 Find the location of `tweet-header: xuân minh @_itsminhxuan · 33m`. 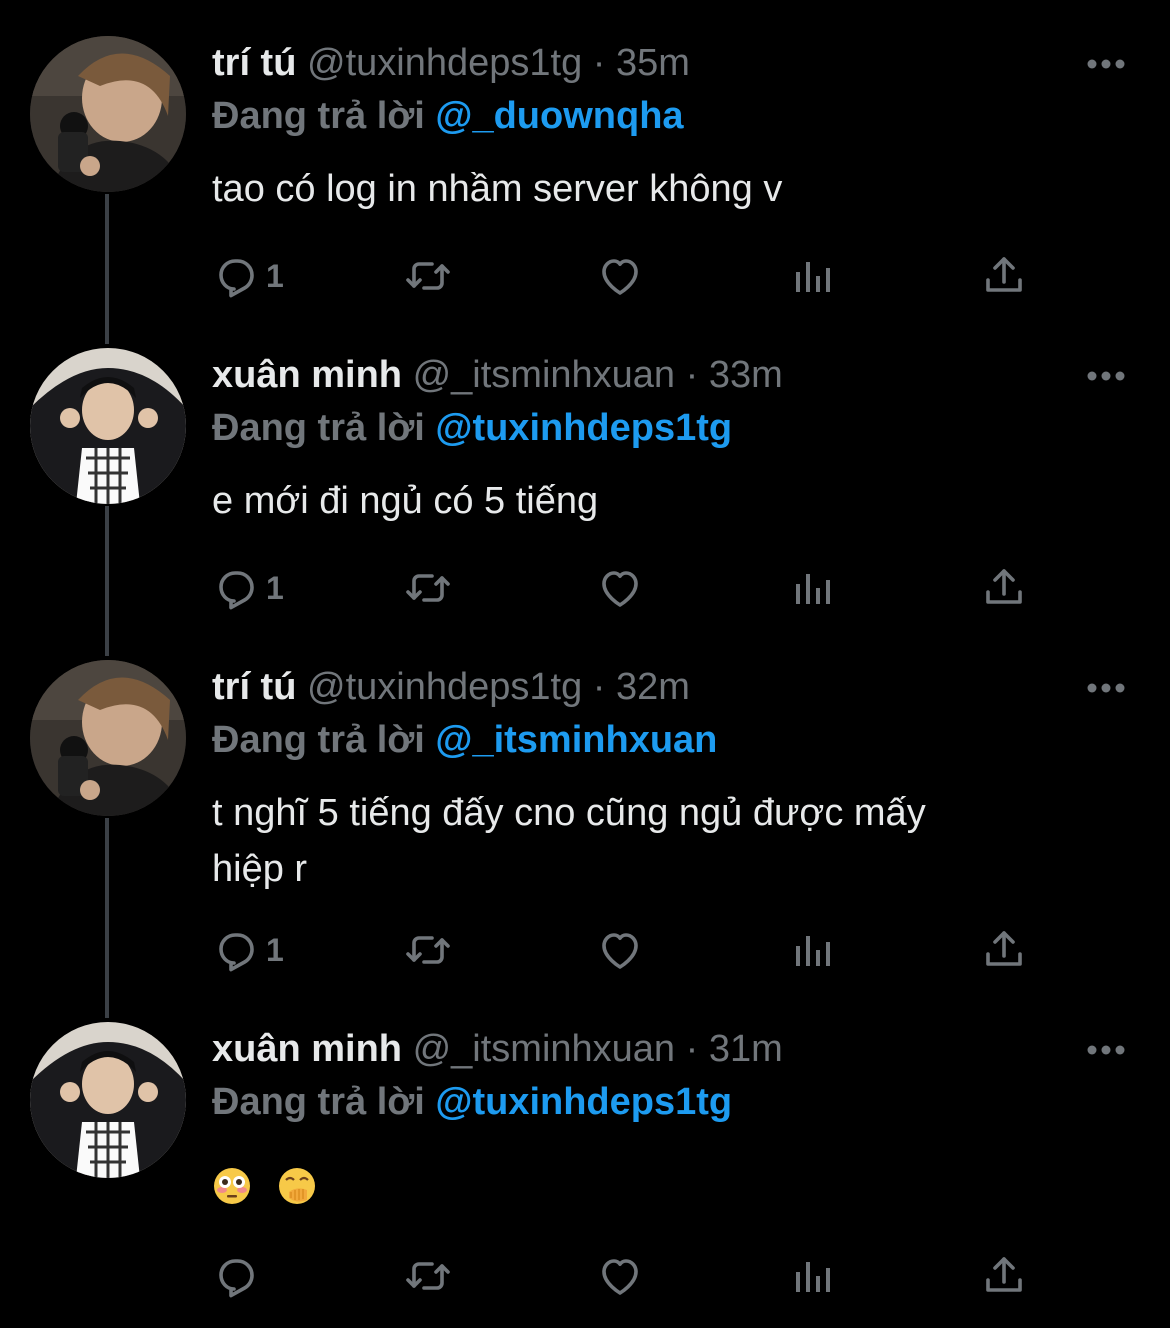

tweet-header: xuân minh @_itsminhxuan · 33m is located at coordinates (497, 375).